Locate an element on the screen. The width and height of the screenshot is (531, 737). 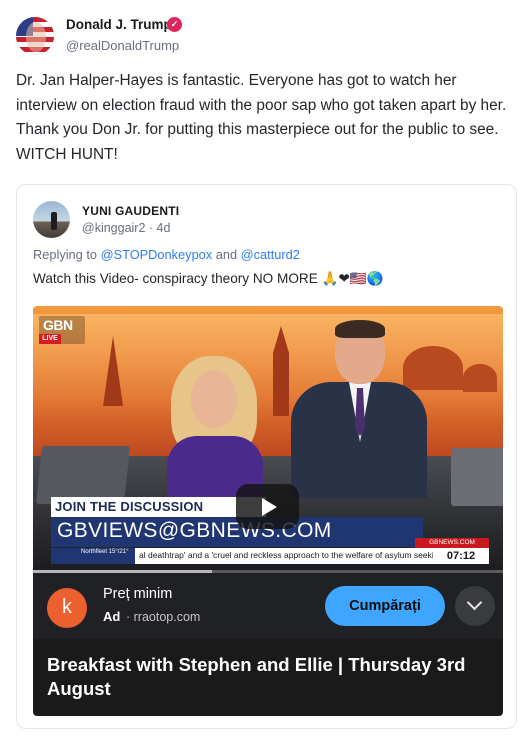
presenter-face is located at coordinates (214, 399).